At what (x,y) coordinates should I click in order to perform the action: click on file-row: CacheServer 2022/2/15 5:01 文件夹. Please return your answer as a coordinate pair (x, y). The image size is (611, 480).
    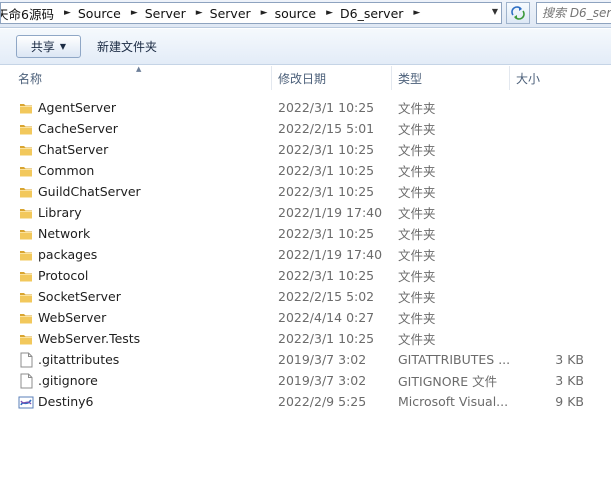
    Looking at the image, I should click on (305, 128).